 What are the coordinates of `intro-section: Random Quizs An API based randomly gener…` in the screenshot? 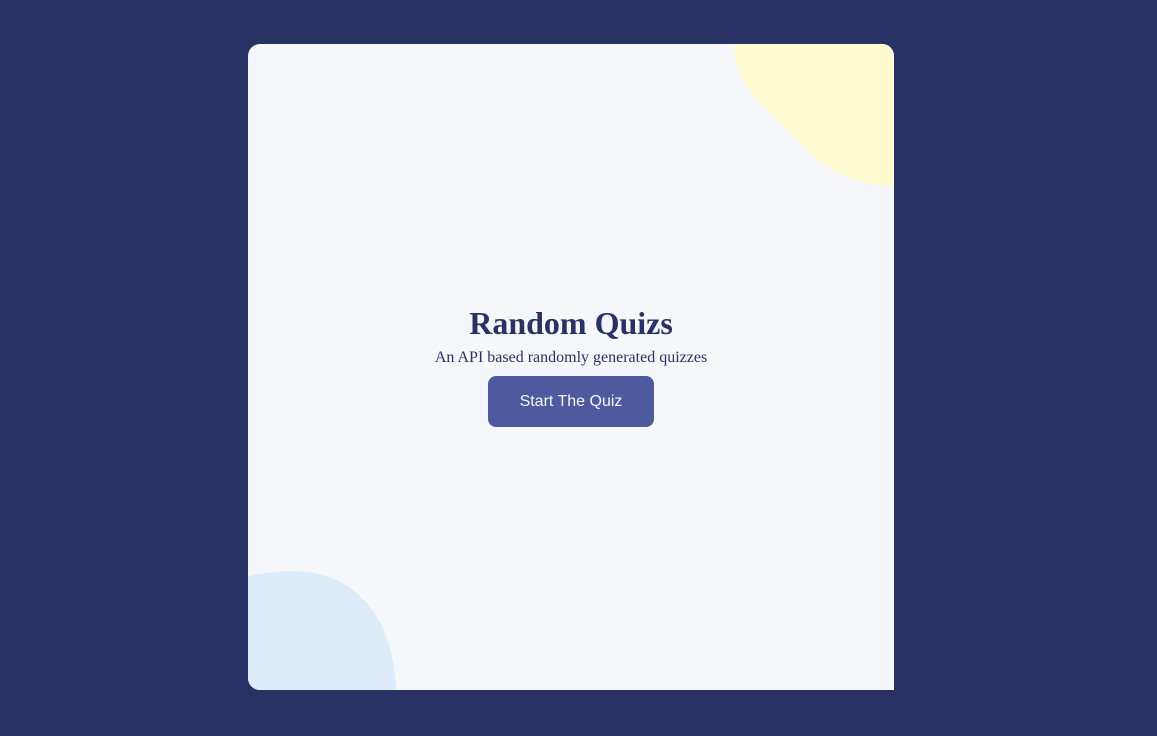 It's located at (571, 364).